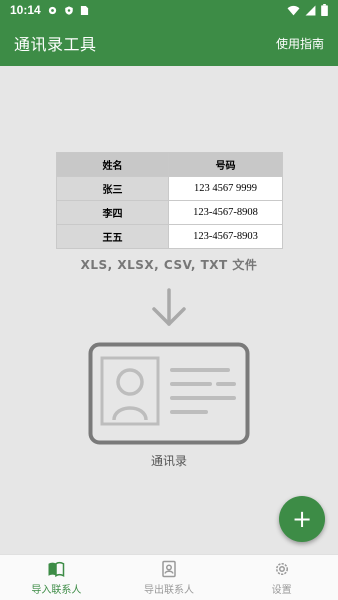 This screenshot has height=600, width=338. I want to click on app-title: 通讯录工具, so click(55, 44).